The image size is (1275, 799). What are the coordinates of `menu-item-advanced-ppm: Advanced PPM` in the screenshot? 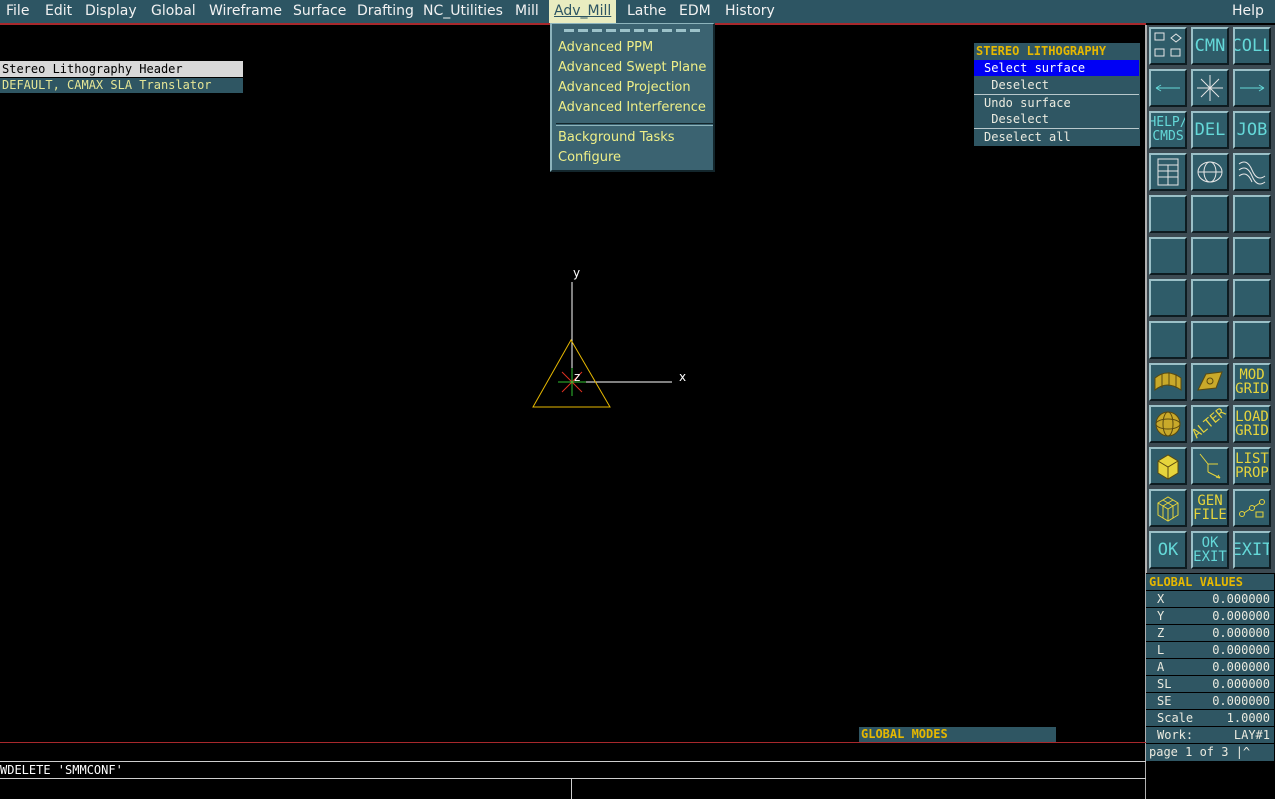 It's located at (605, 48).